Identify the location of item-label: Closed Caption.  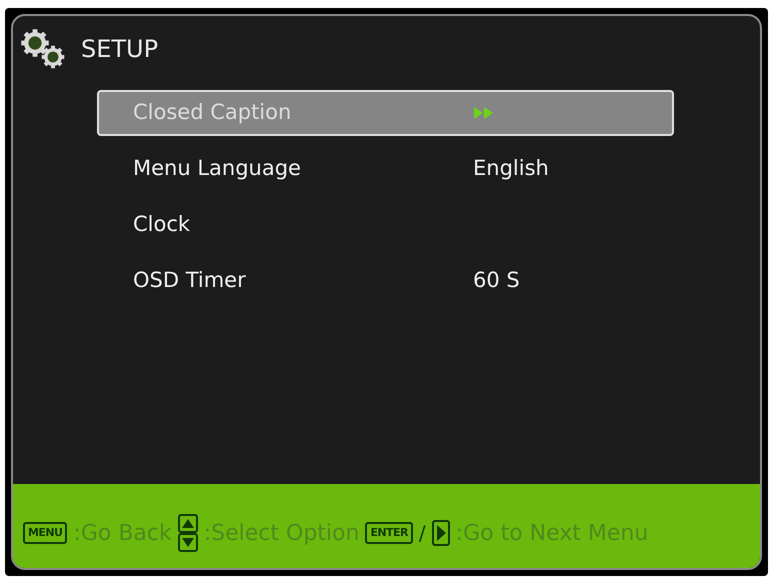
(212, 112).